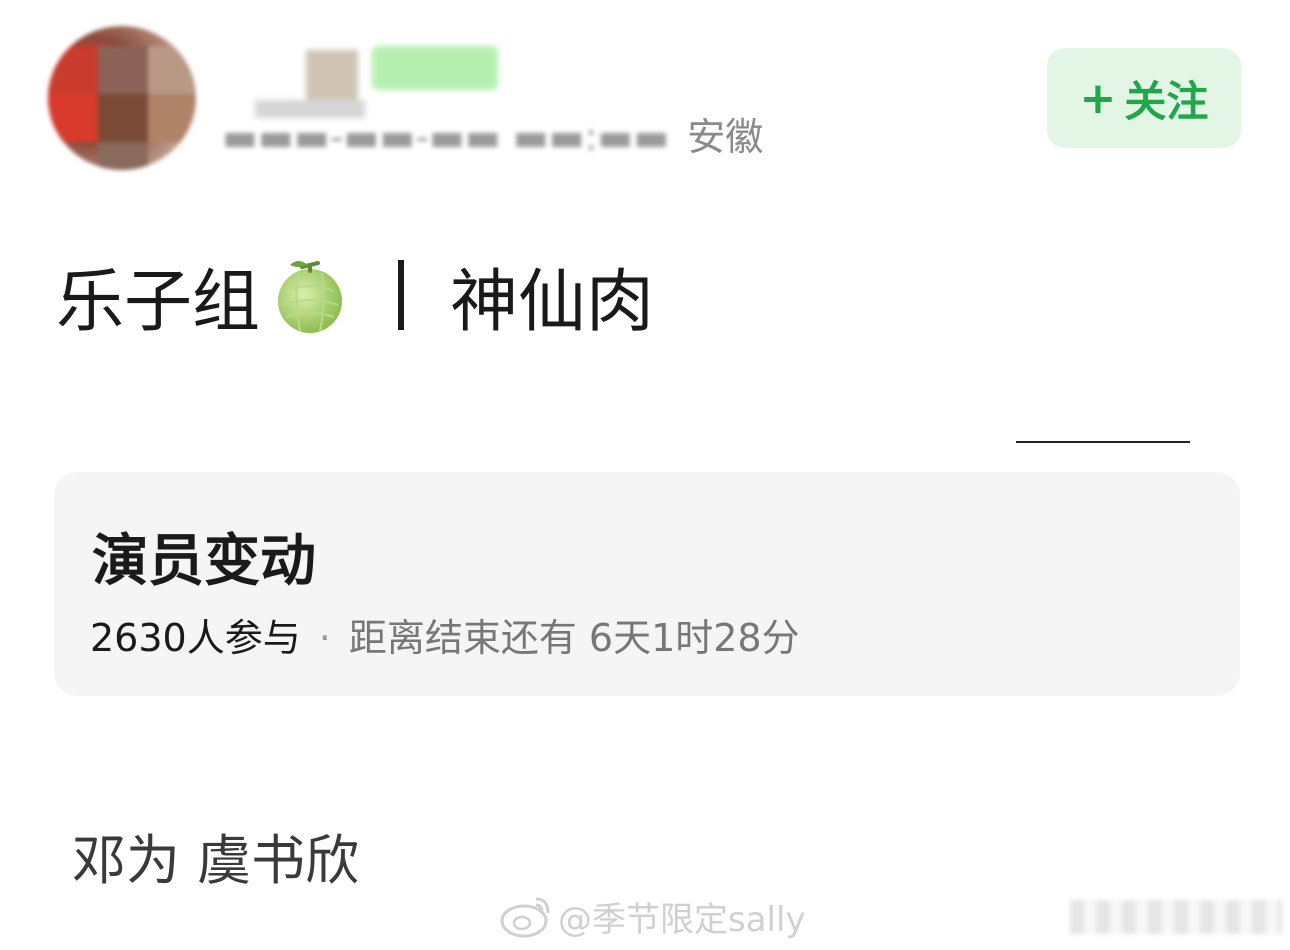  Describe the element at coordinates (574, 638) in the screenshot. I see `vote-deadline: 距离结束还有 6天1时28分` at that location.